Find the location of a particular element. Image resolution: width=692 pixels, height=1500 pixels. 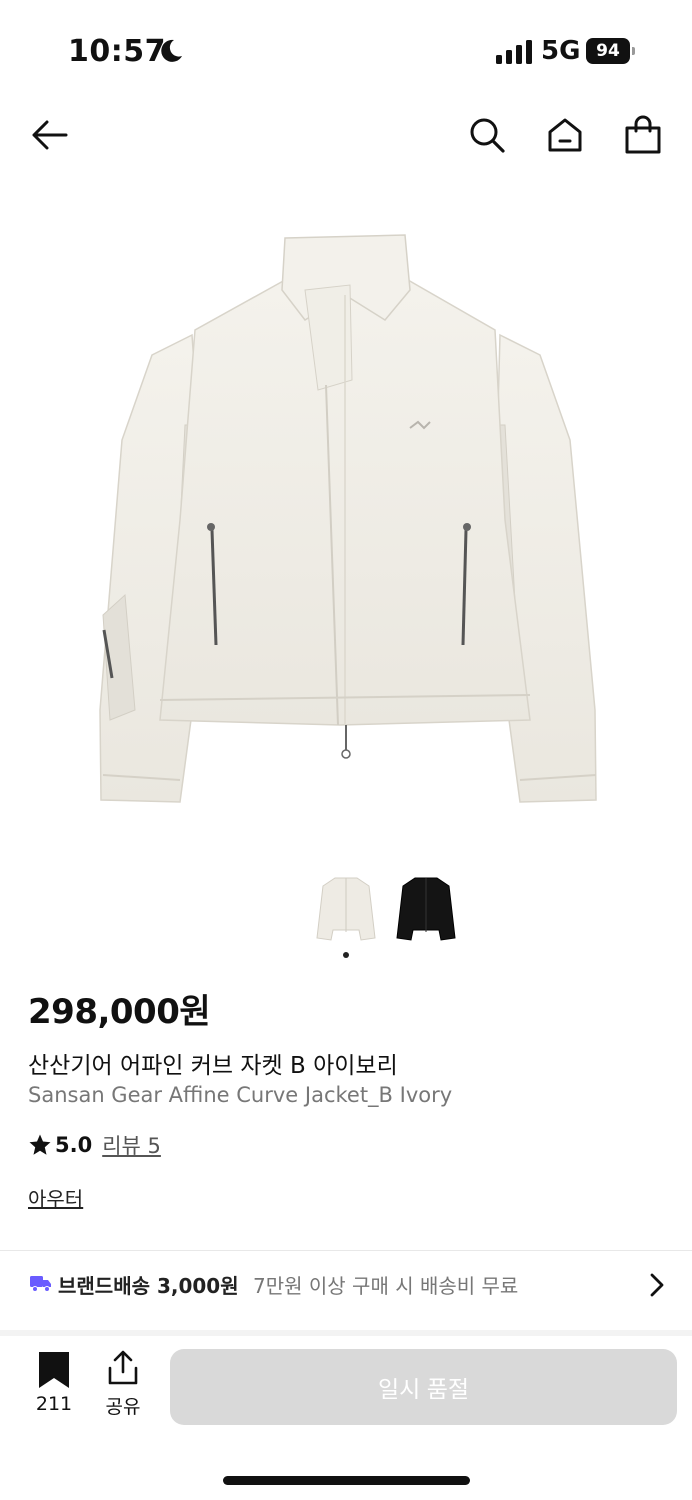

back-button is located at coordinates (49, 135).